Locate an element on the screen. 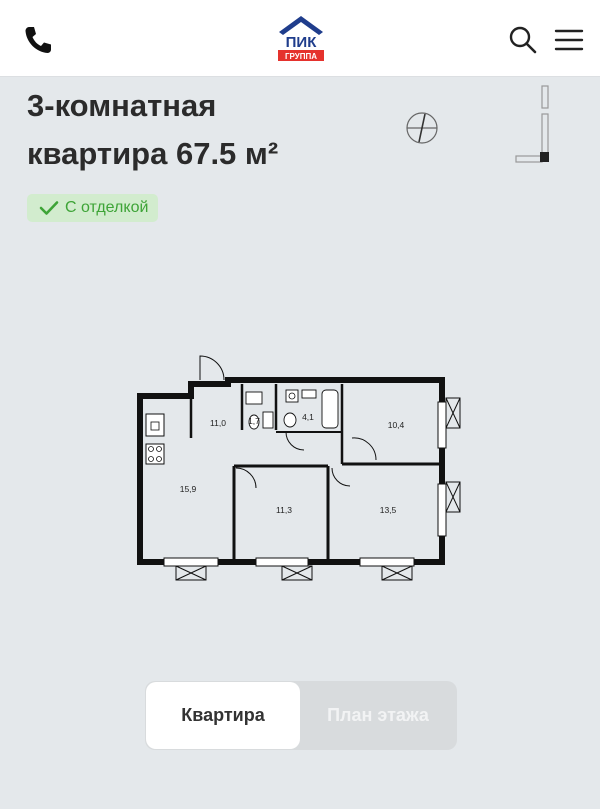  logo-icon: ПИК ГРУППА is located at coordinates (301, 39).